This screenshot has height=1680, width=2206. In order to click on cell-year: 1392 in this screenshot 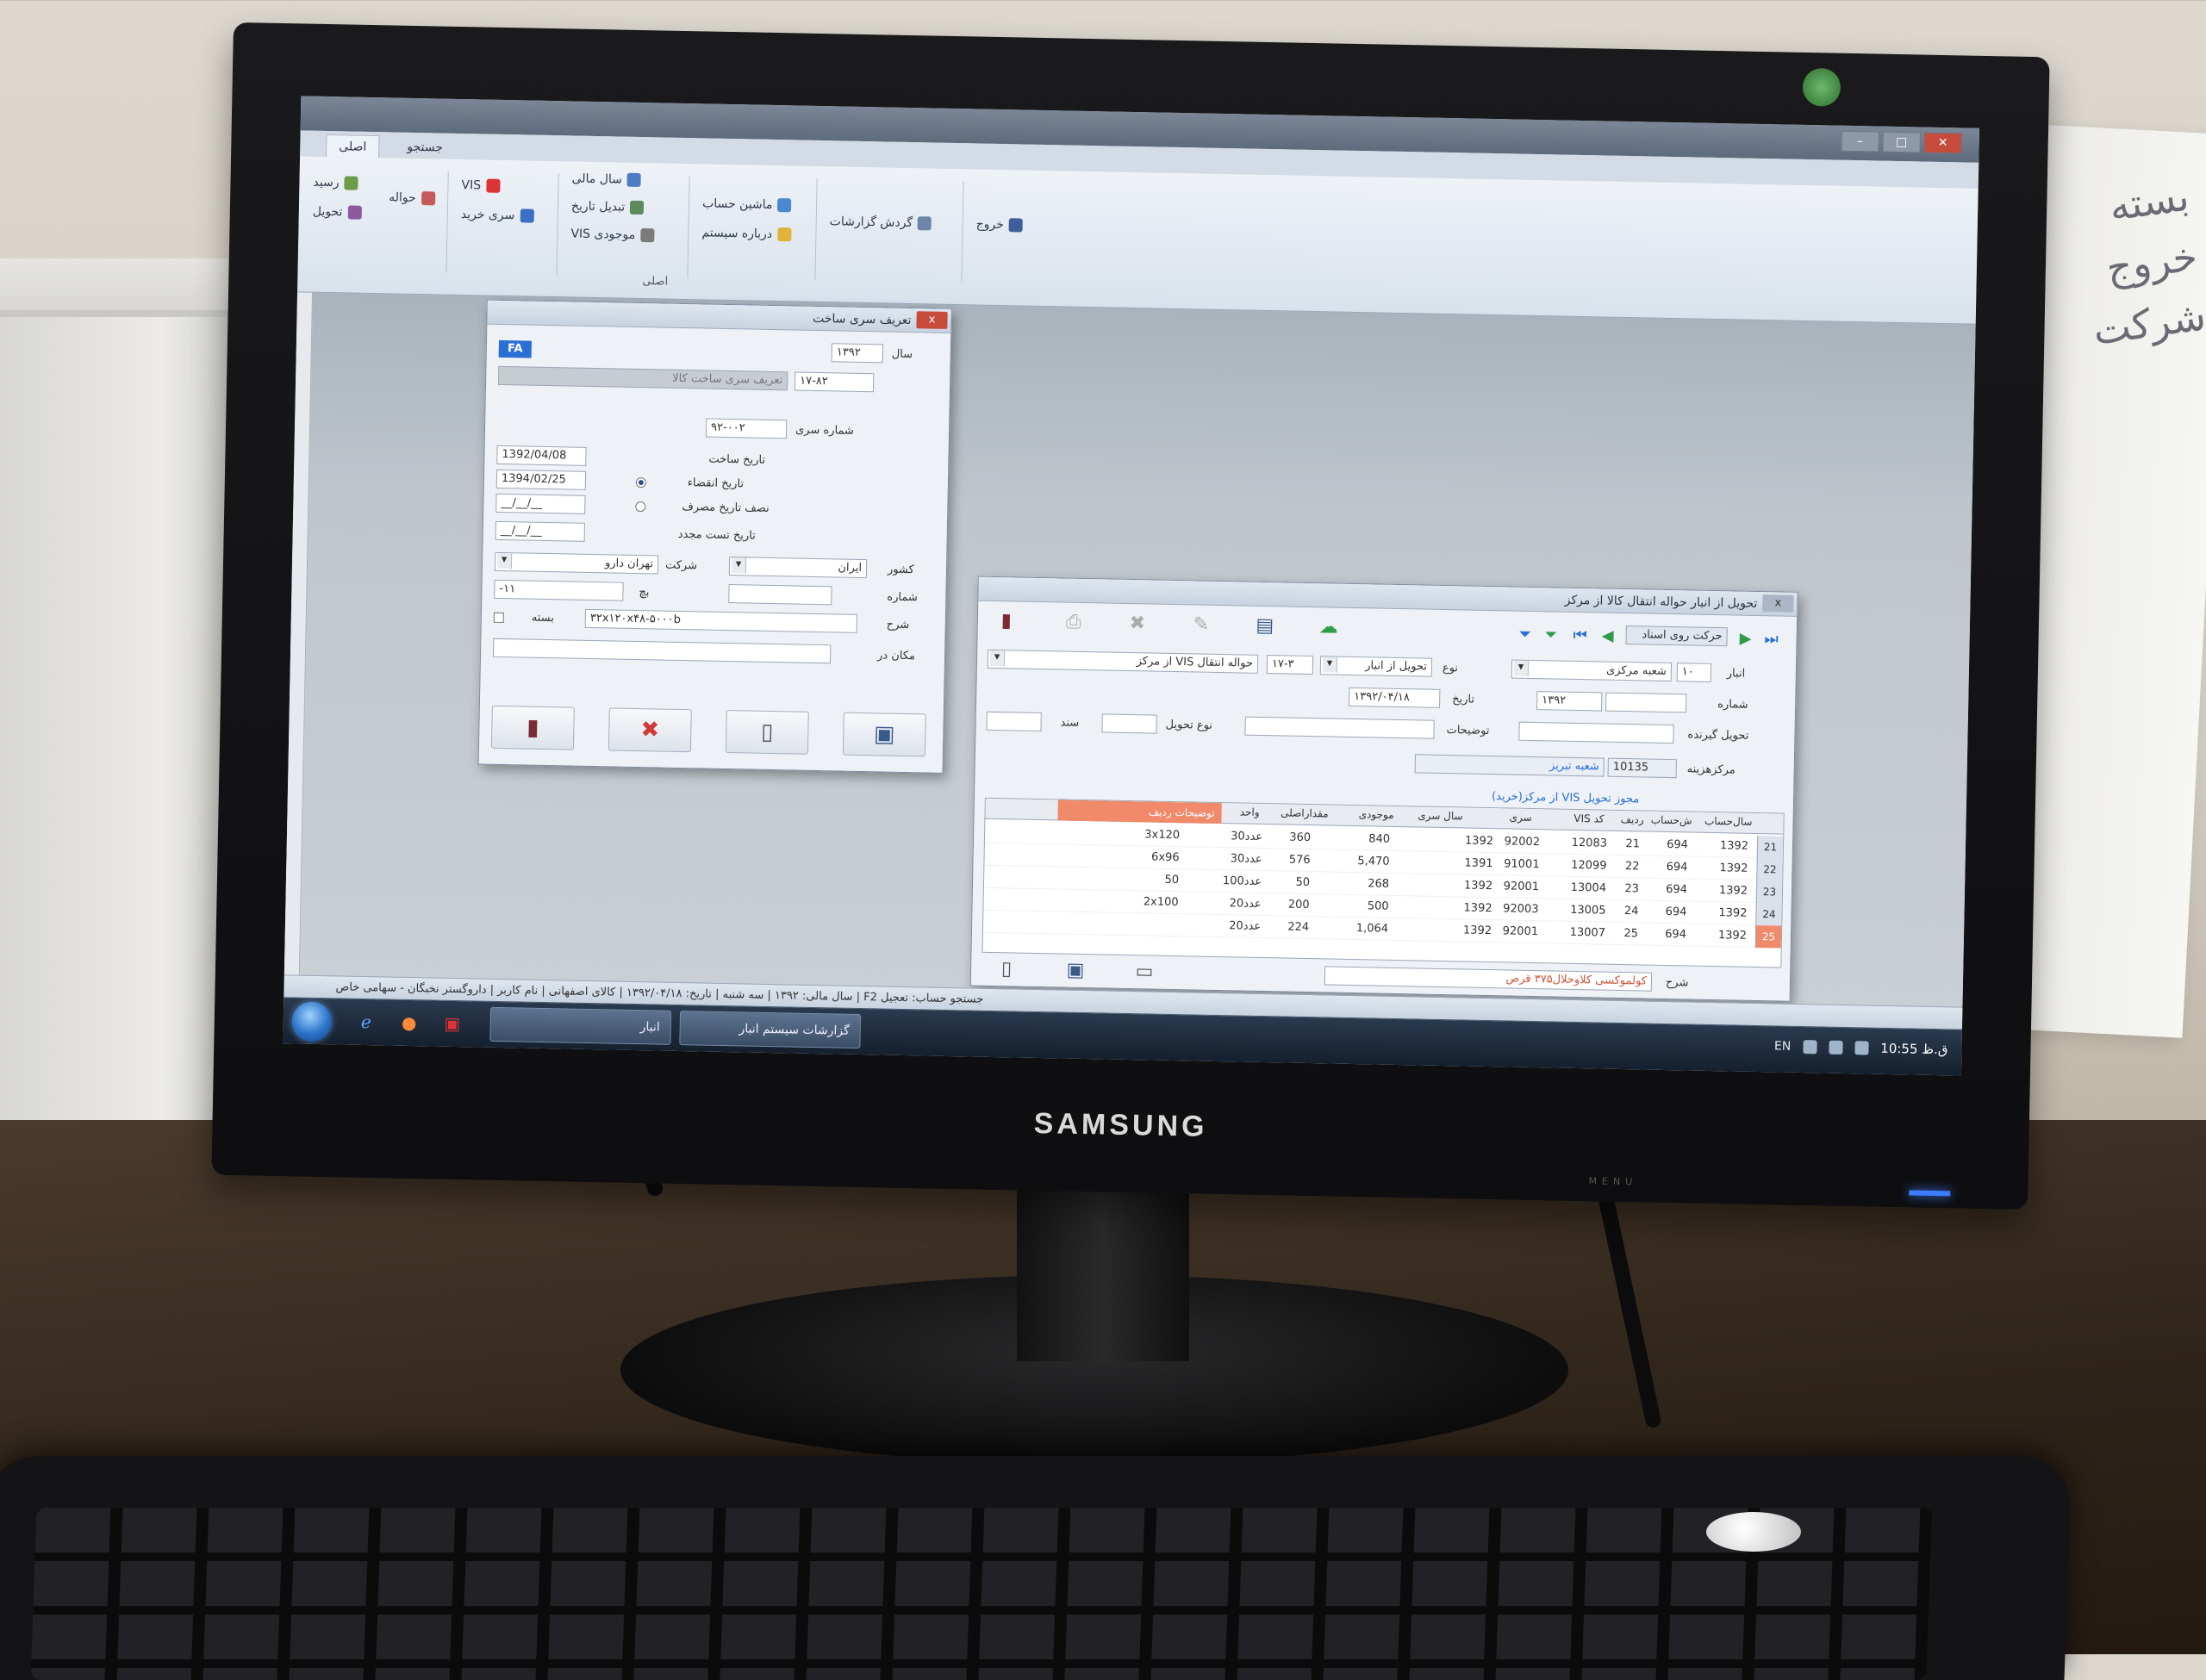, I will do `click(1733, 869)`.